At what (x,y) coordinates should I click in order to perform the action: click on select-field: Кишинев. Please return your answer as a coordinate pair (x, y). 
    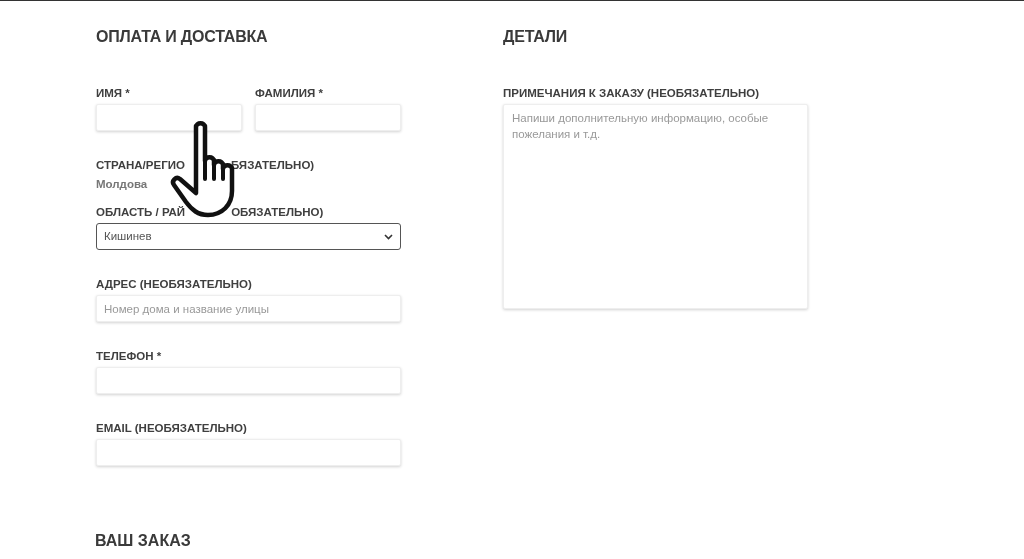
    Looking at the image, I should click on (248, 237).